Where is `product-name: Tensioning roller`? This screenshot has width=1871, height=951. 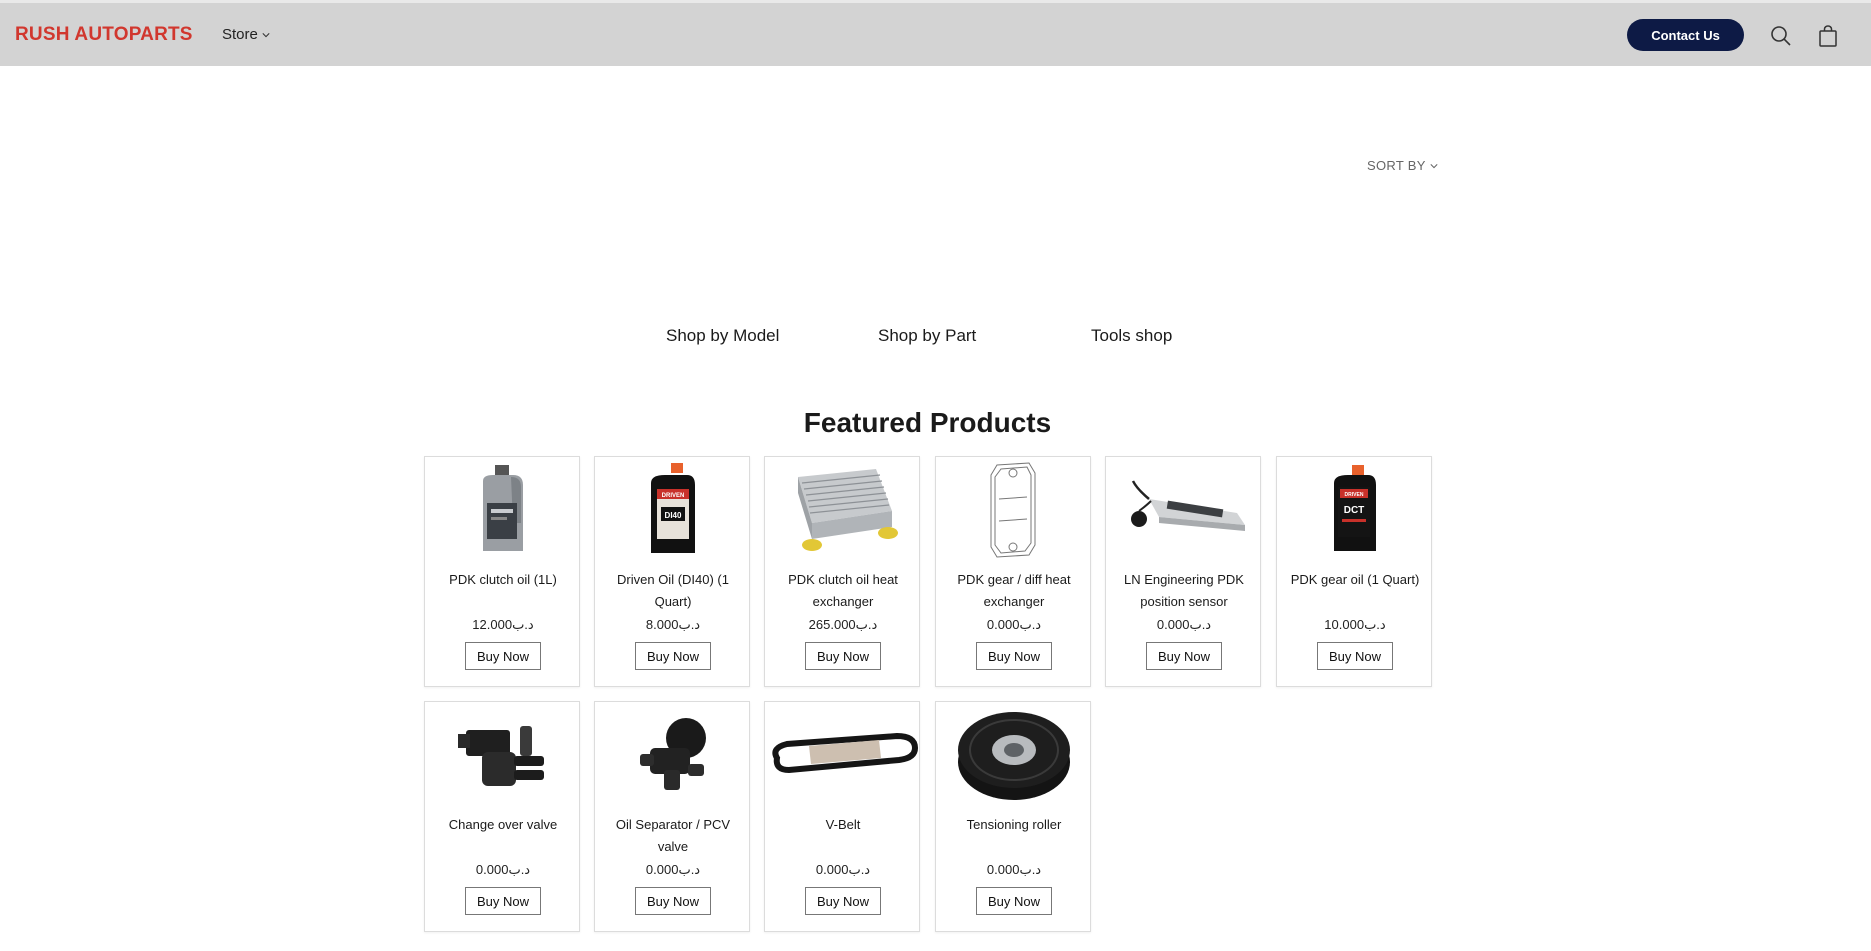
product-name: Tensioning roller is located at coordinates (1014, 825).